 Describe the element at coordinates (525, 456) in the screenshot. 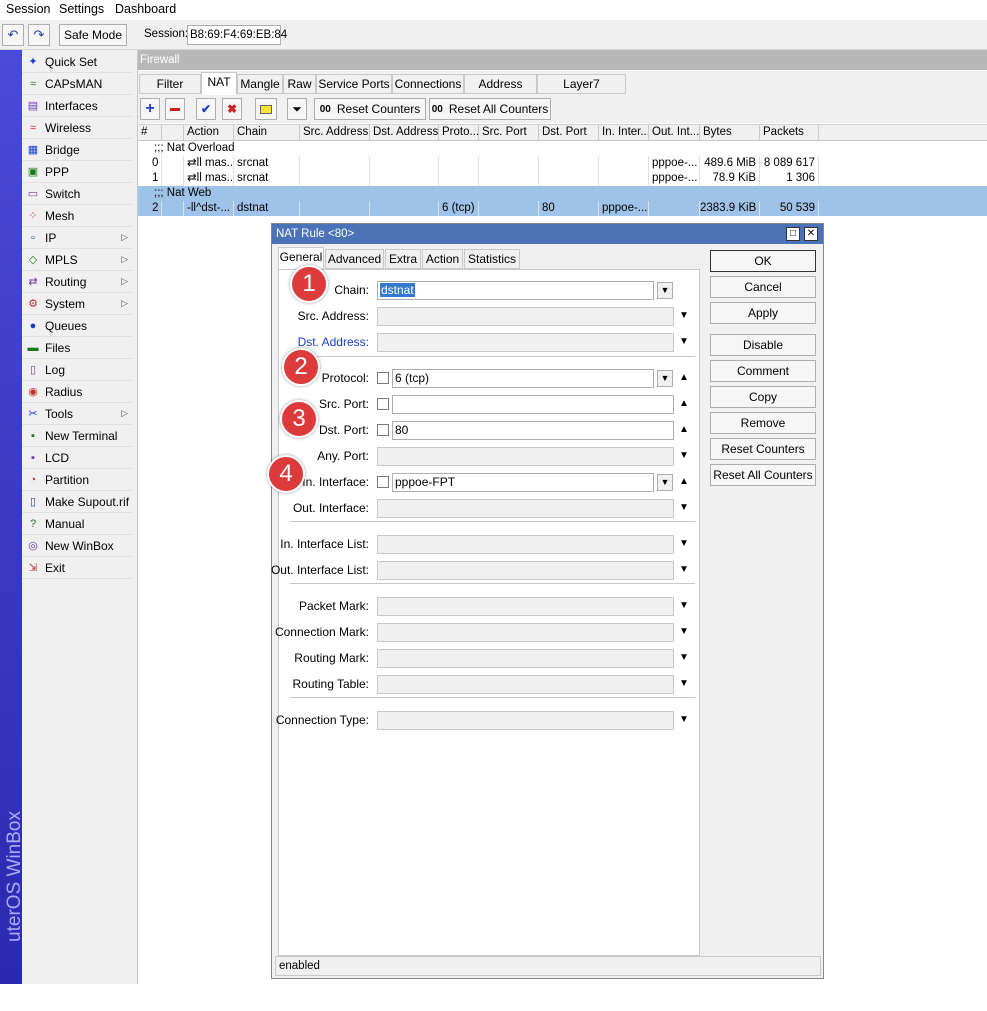

I see `any-port-field` at that location.